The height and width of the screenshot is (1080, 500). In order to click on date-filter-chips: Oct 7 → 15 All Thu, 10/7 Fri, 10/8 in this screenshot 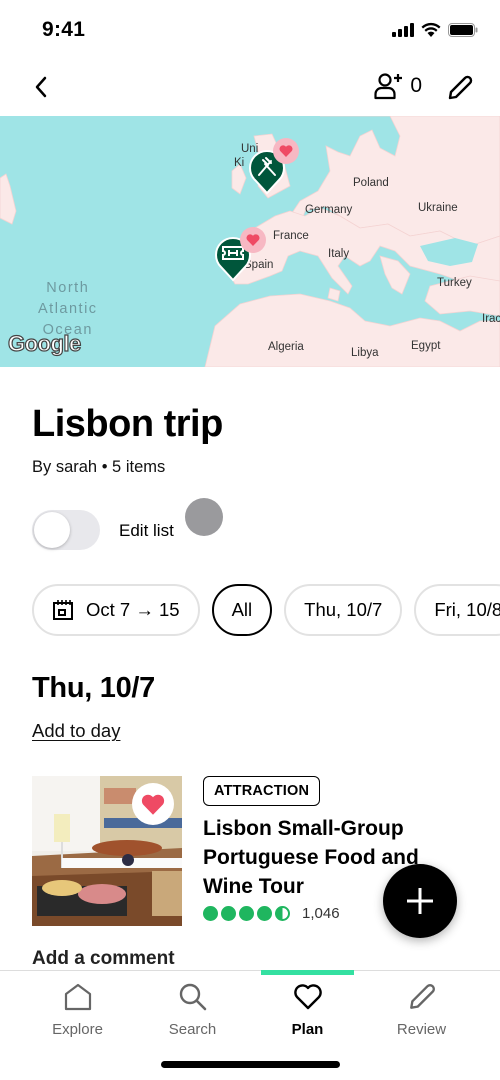, I will do `click(266, 610)`.